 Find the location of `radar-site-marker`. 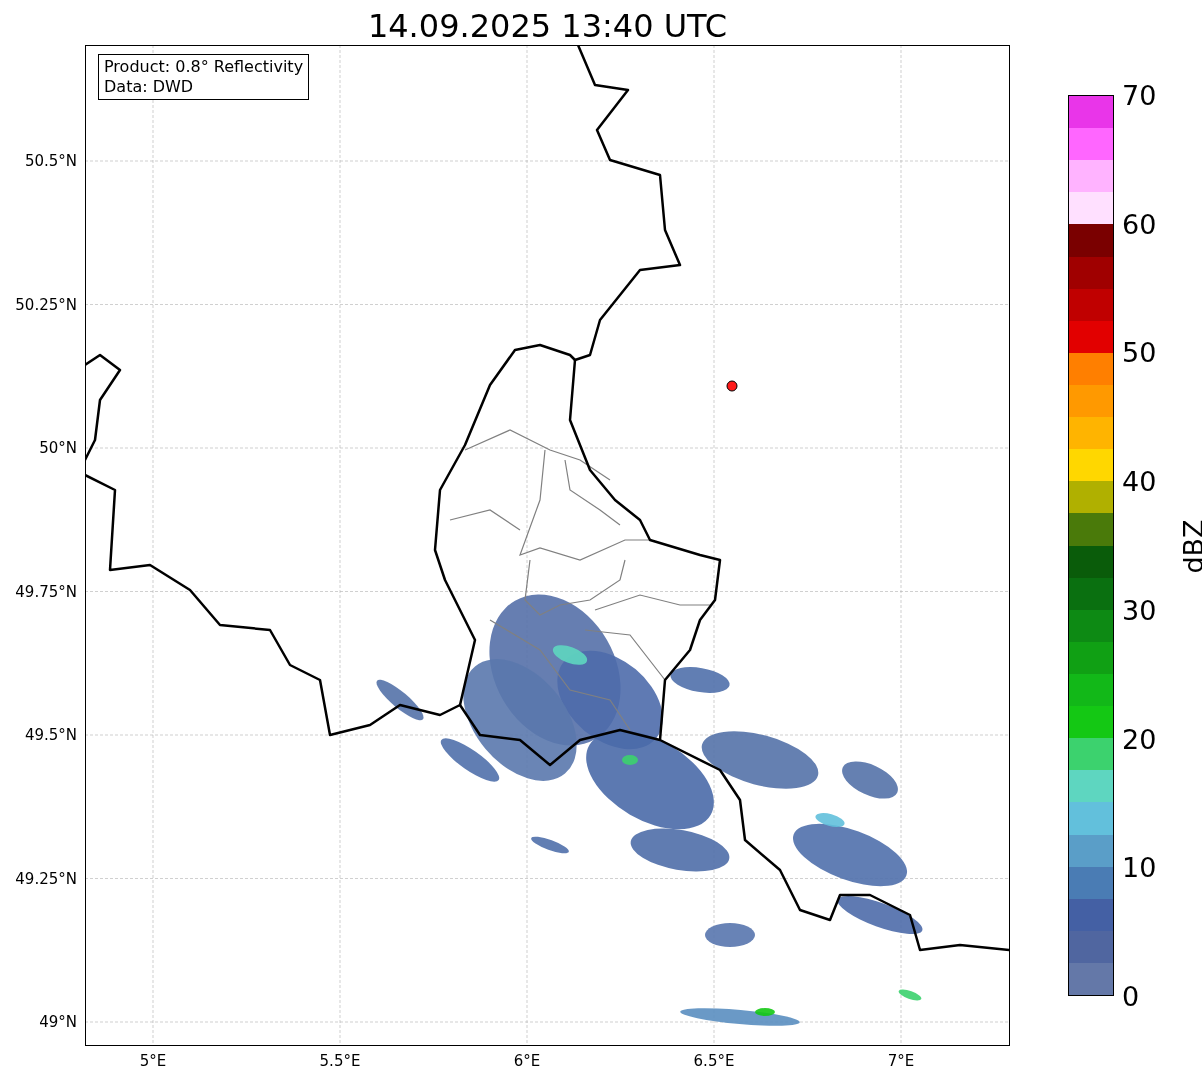

radar-site-marker is located at coordinates (732, 386).